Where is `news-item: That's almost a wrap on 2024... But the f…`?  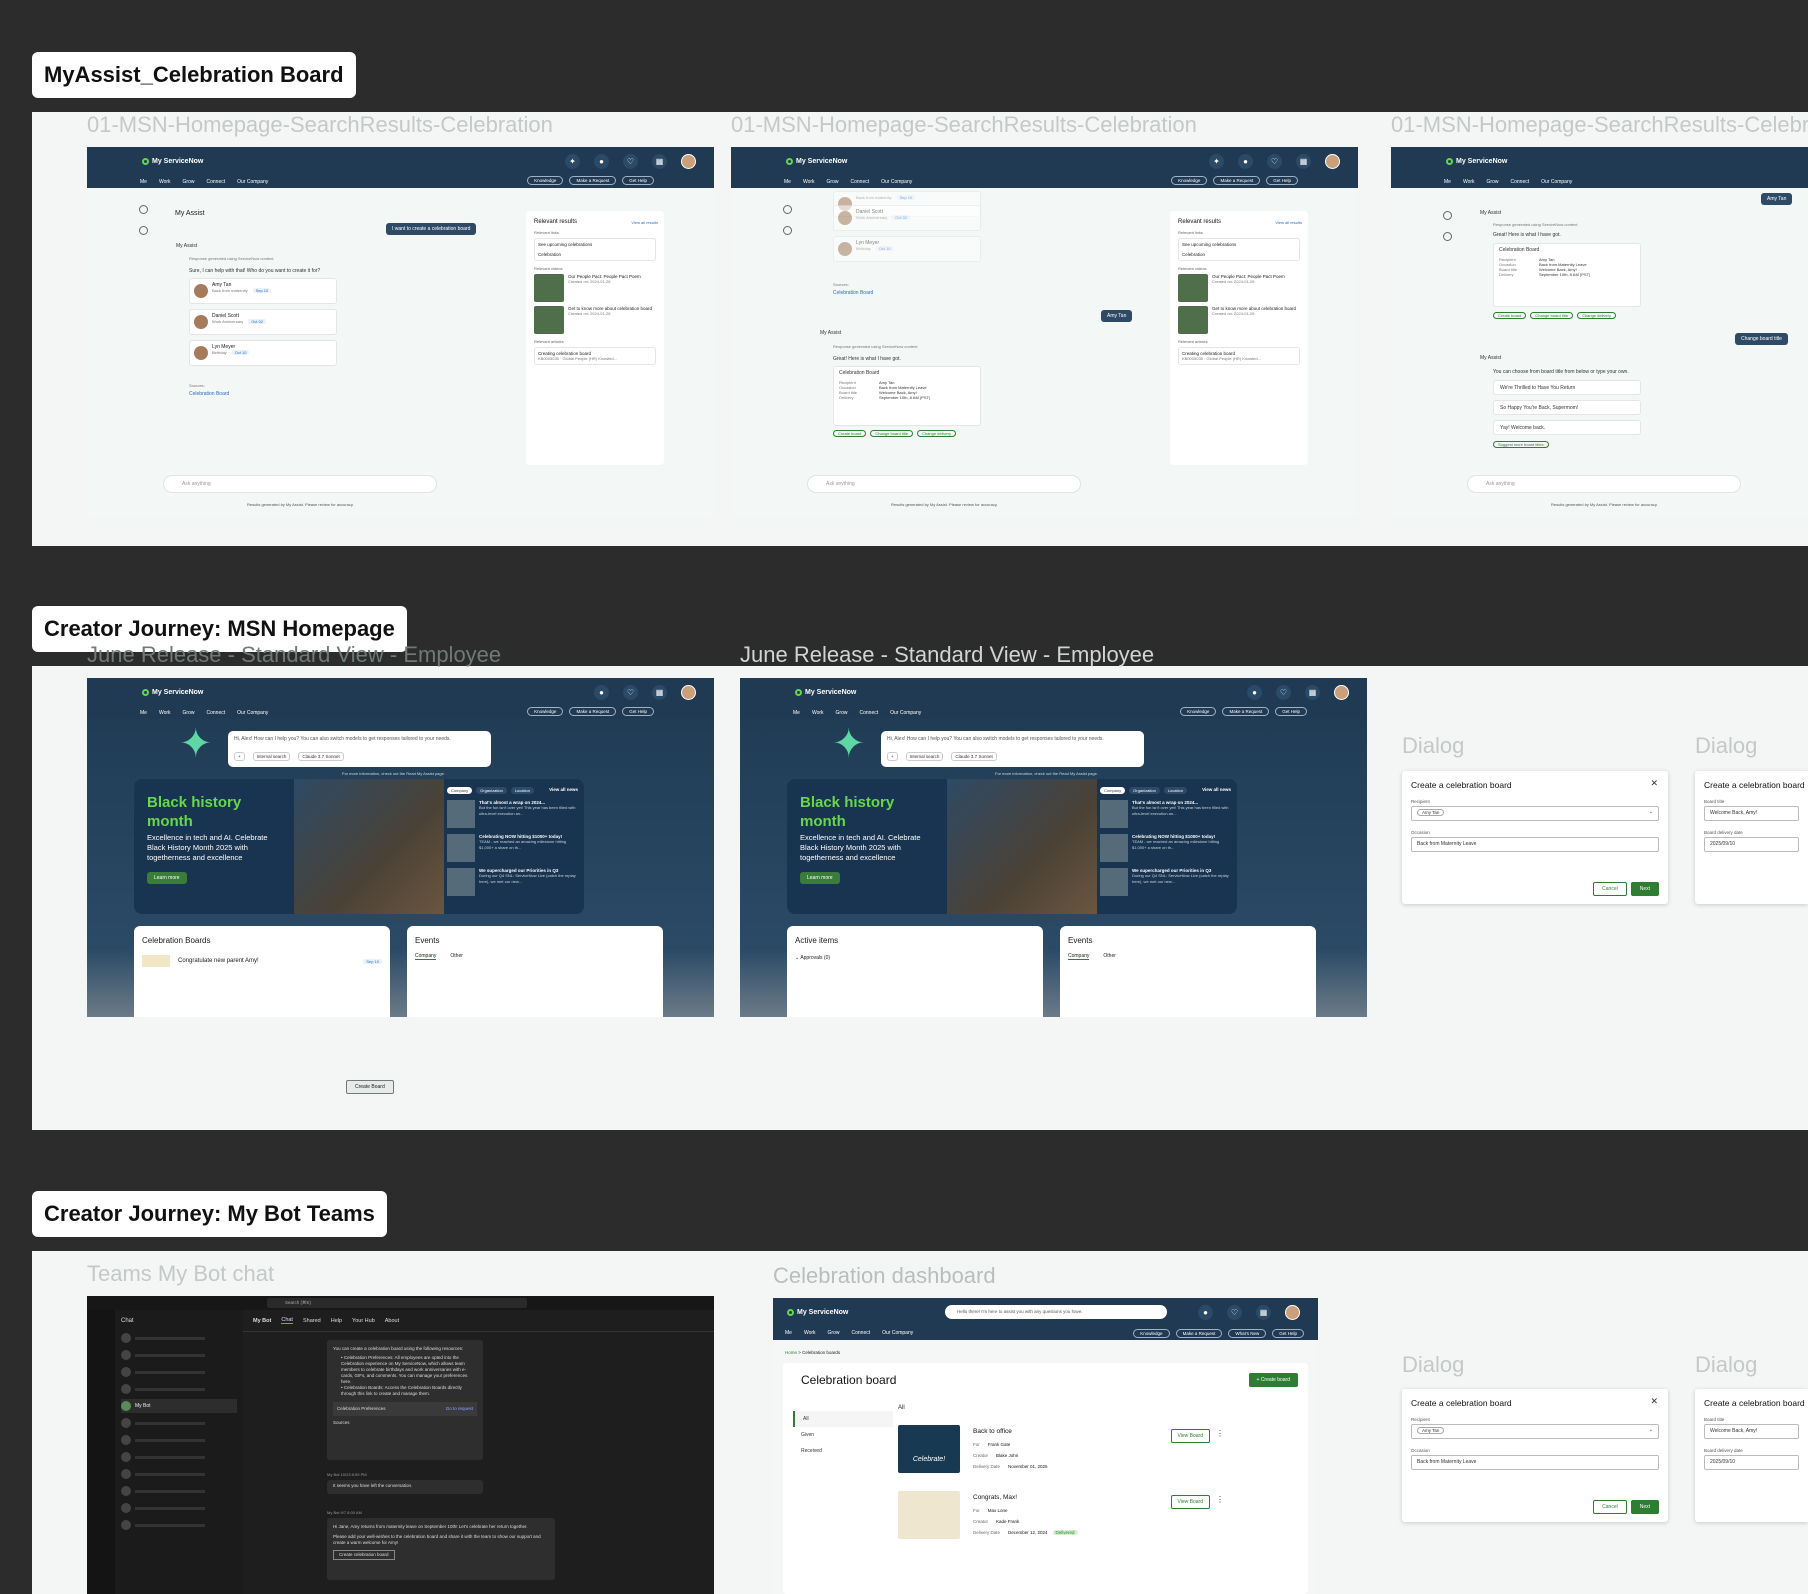 news-item: That's almost a wrap on 2024... But the f… is located at coordinates (511, 814).